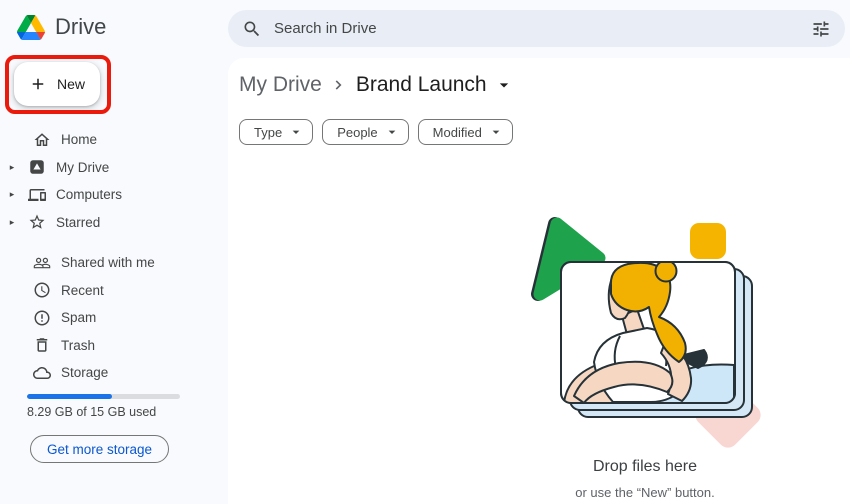  I want to click on sidebar-item-recent: Recent, so click(114, 291).